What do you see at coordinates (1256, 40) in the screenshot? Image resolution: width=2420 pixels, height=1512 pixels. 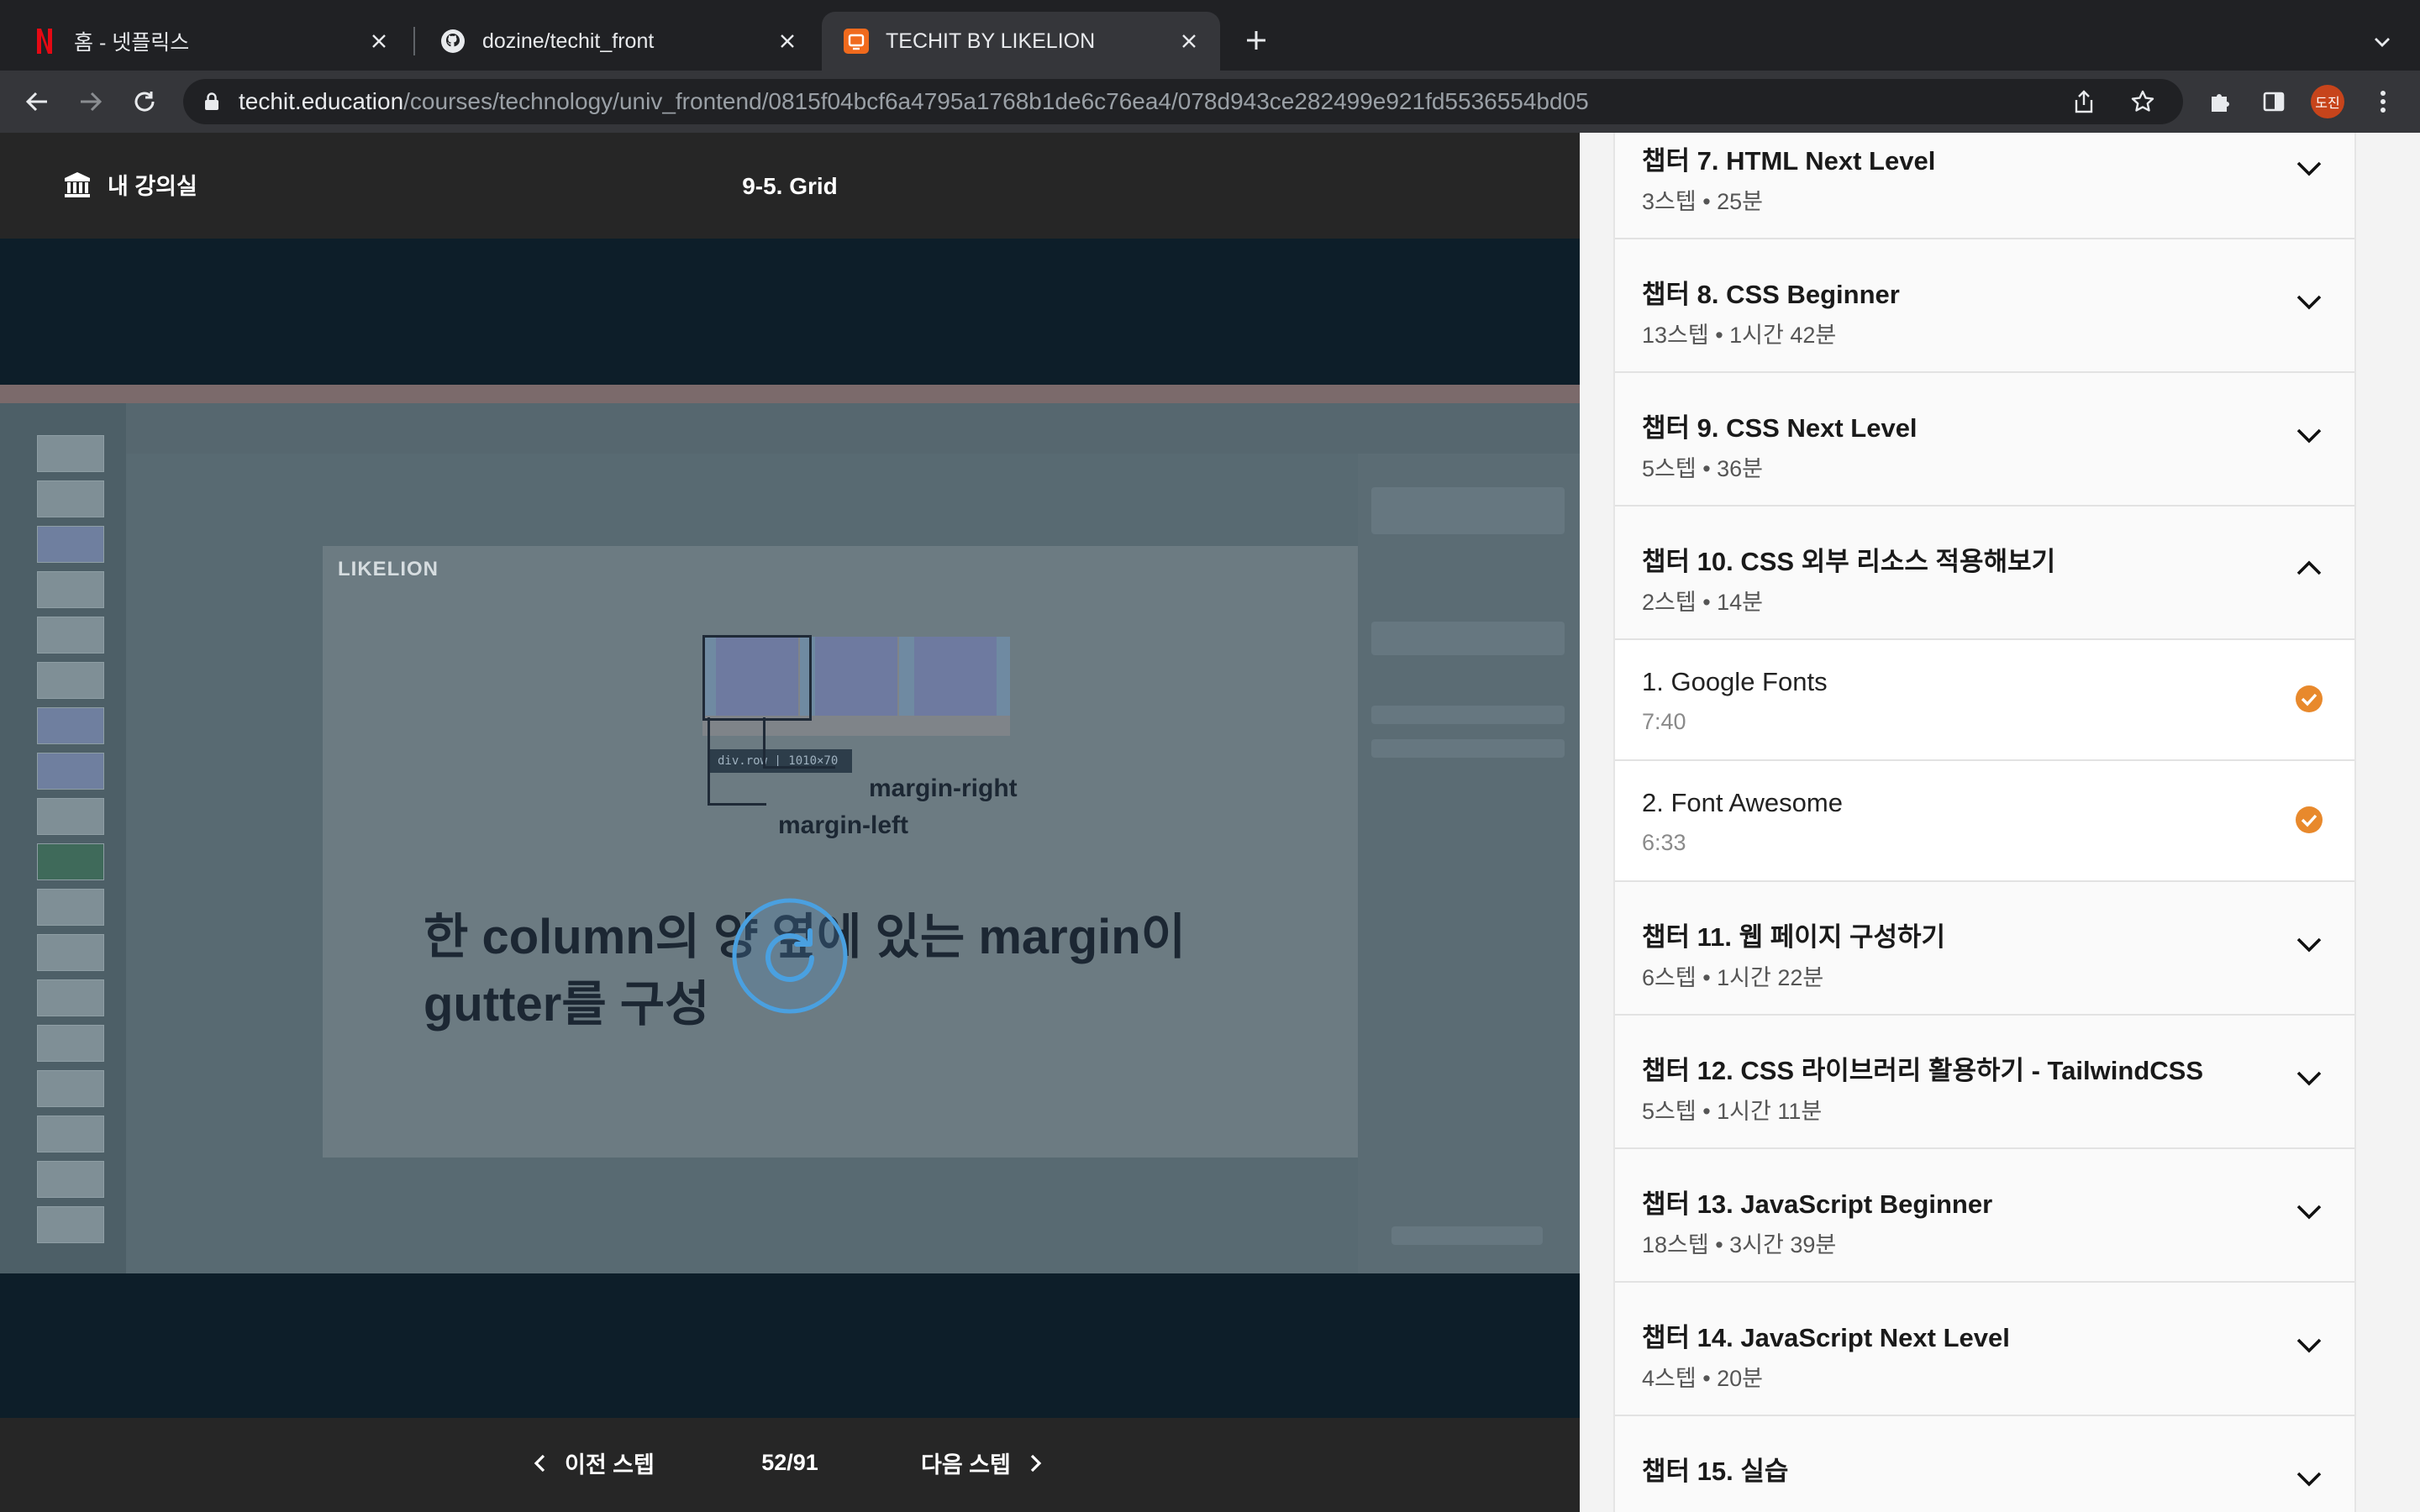 I see `new-tab-button` at bounding box center [1256, 40].